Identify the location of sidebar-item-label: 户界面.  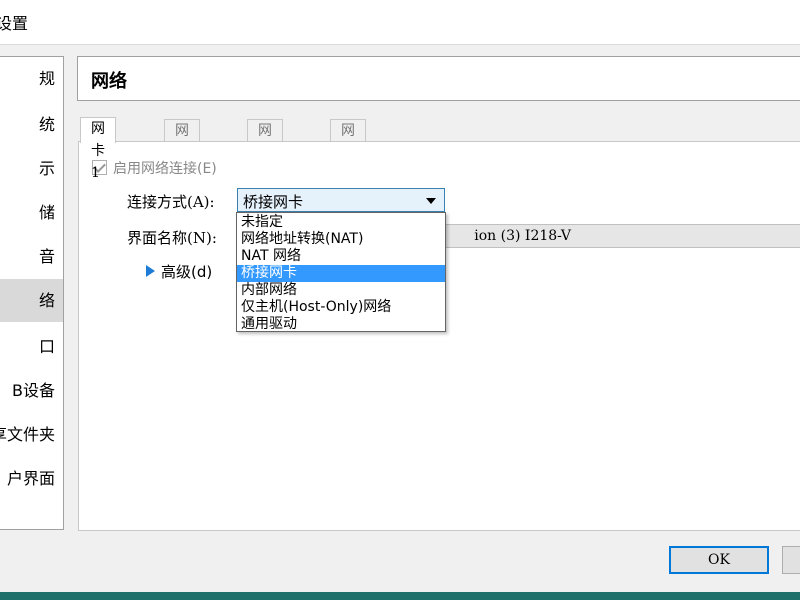
(30, 478).